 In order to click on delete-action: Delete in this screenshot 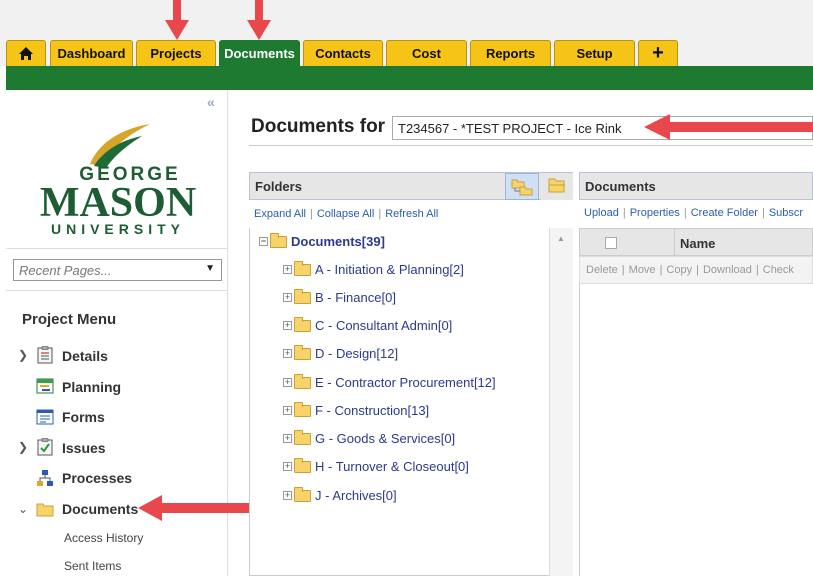, I will do `click(602, 270)`.